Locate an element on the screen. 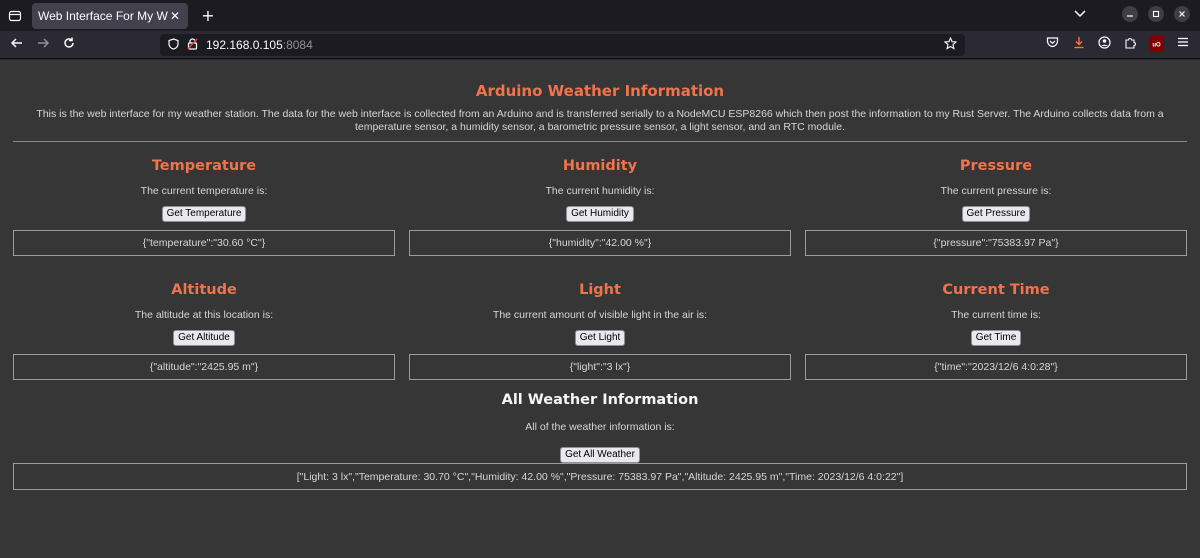 This screenshot has height=558, width=1200. toolbar-icons: uO is located at coordinates (1117, 44).